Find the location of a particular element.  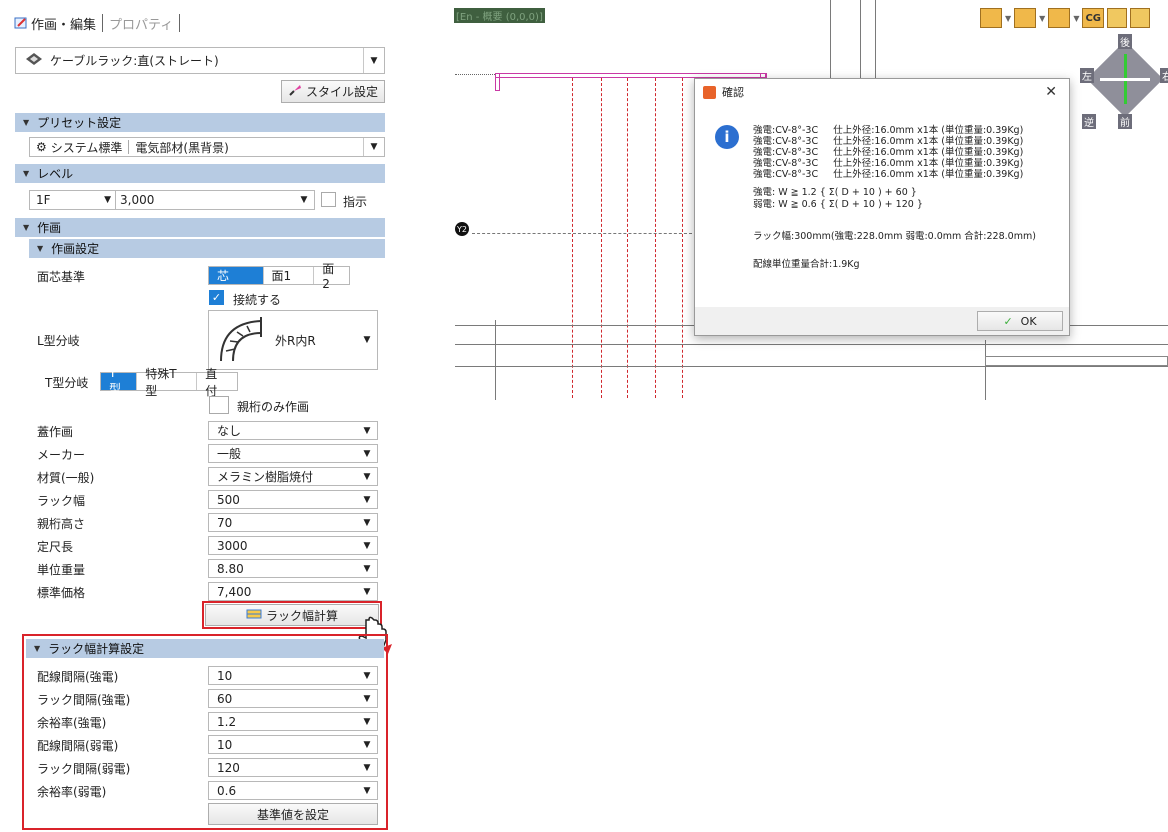

calc-field-select: 60 ▼ is located at coordinates (293, 698).